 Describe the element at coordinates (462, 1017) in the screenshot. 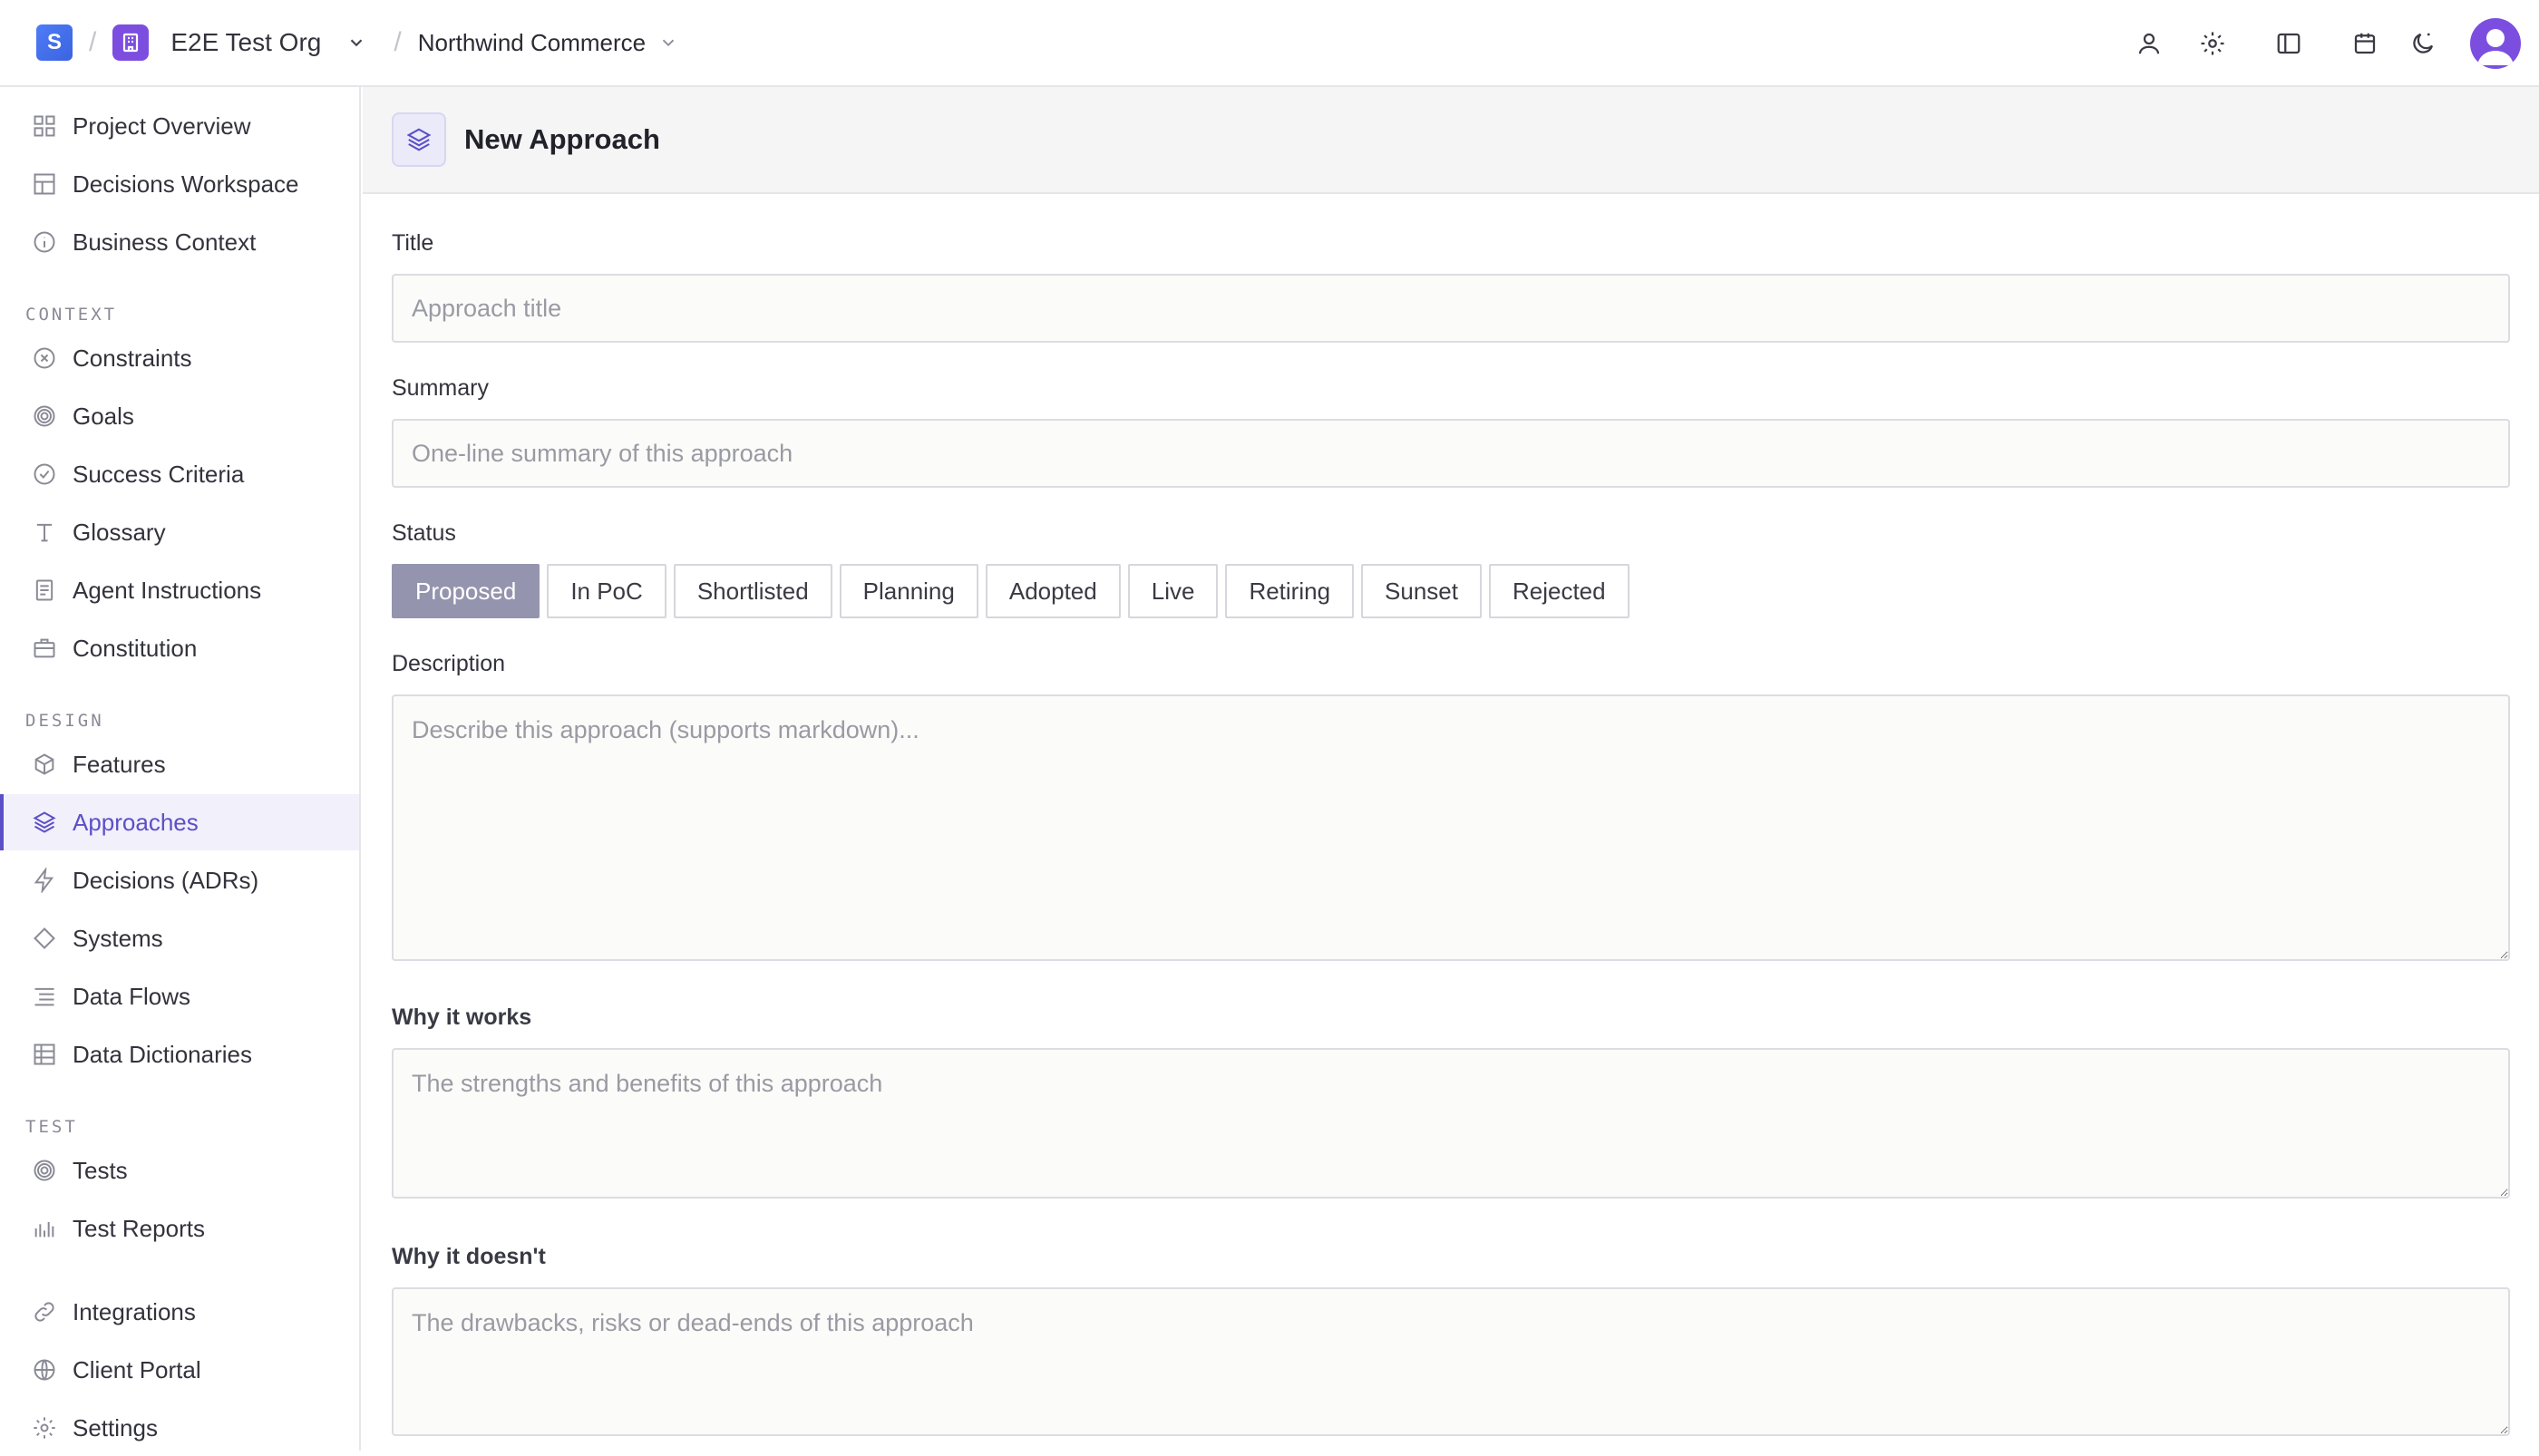

I see `why-it-works-label: Why it works` at that location.